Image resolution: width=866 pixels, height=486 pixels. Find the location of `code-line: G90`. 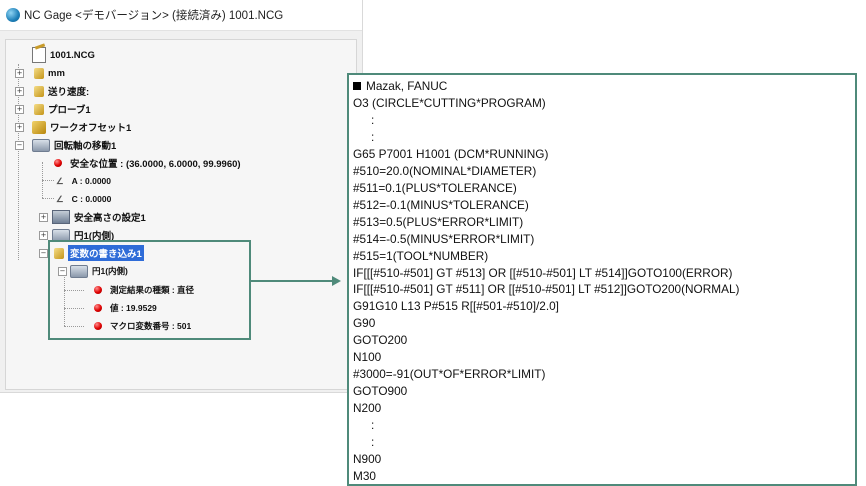

code-line: G90 is located at coordinates (364, 323).